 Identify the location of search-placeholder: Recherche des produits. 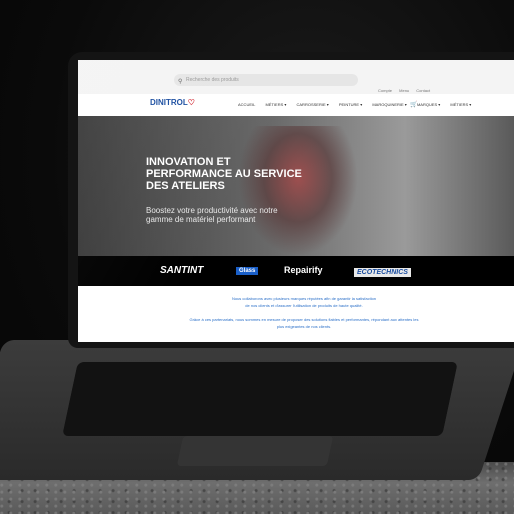
(212, 80).